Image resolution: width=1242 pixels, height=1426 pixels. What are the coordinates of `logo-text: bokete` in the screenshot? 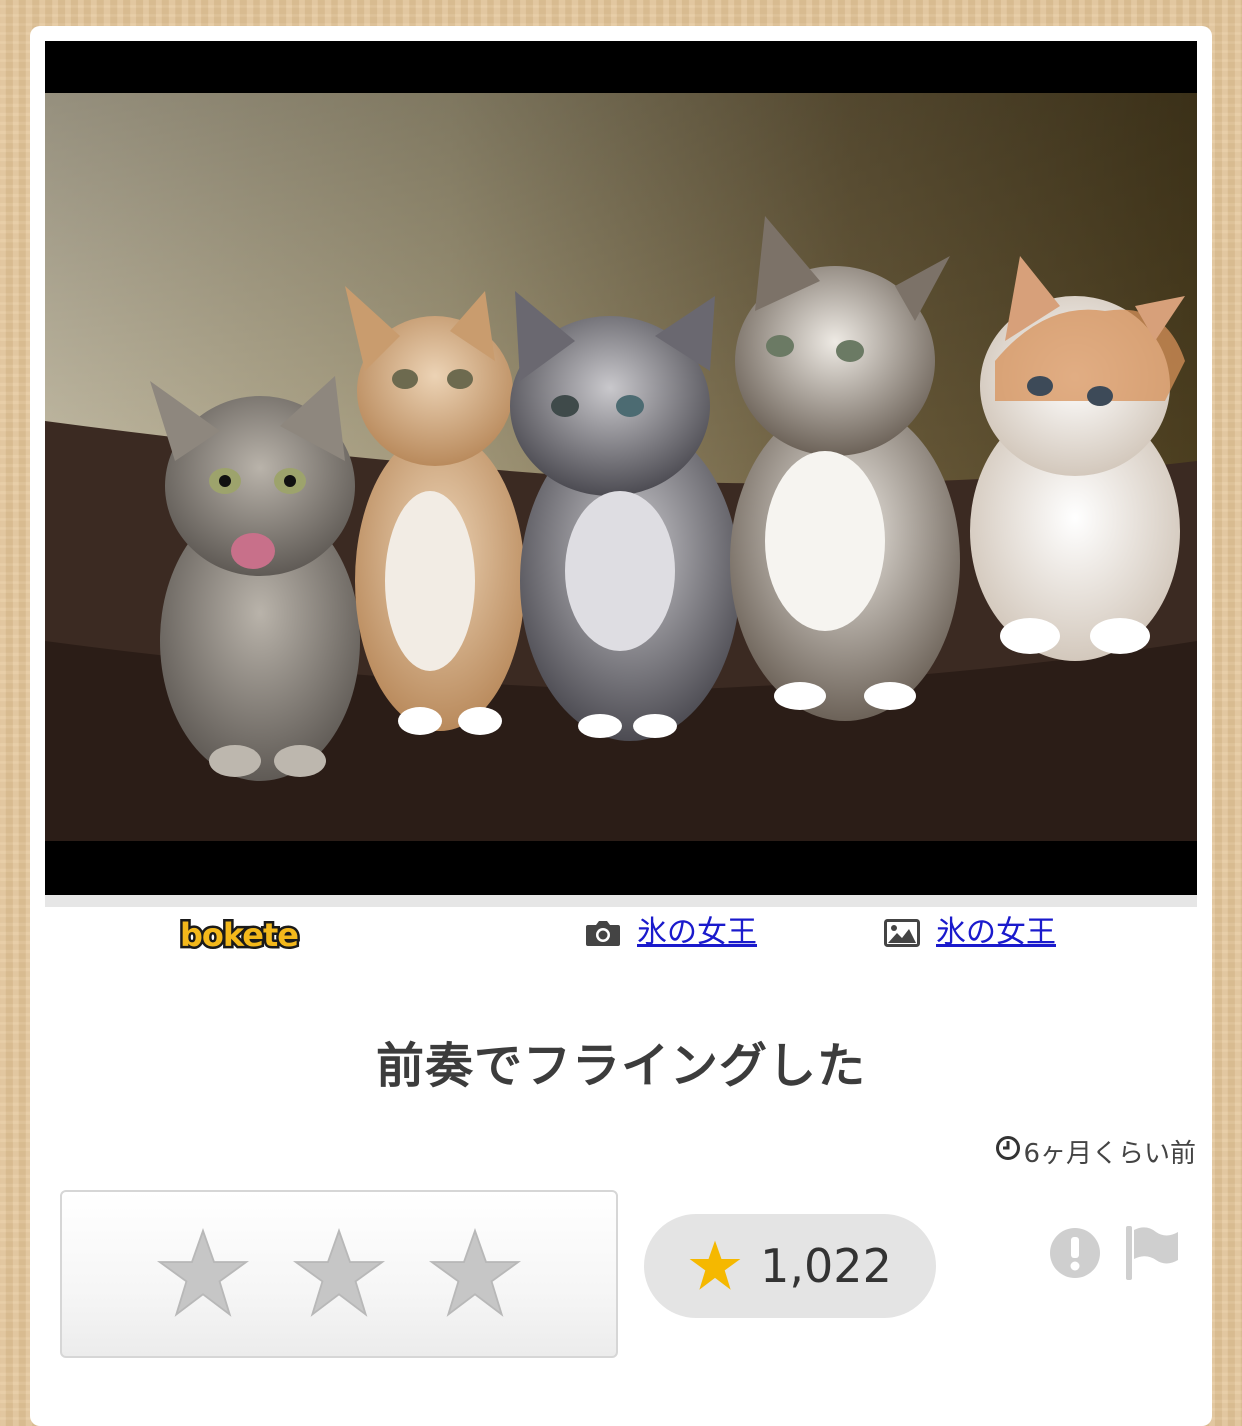 It's located at (239, 935).